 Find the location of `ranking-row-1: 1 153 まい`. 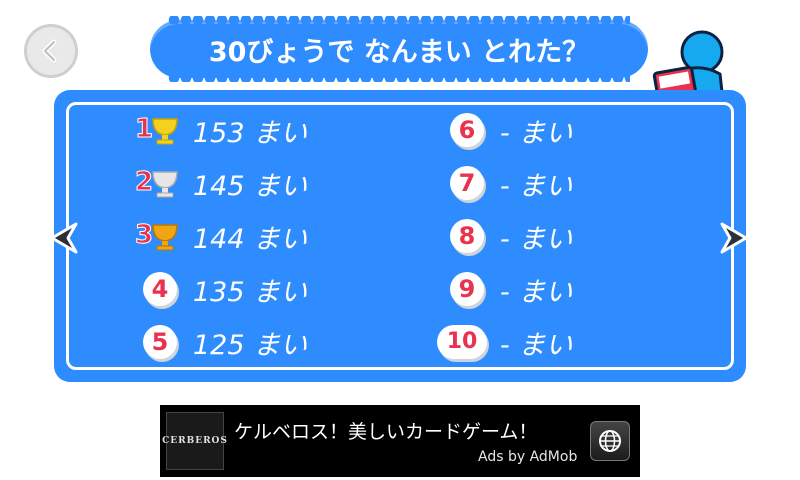

ranking-row-1: 1 153 まい is located at coordinates (220, 130).